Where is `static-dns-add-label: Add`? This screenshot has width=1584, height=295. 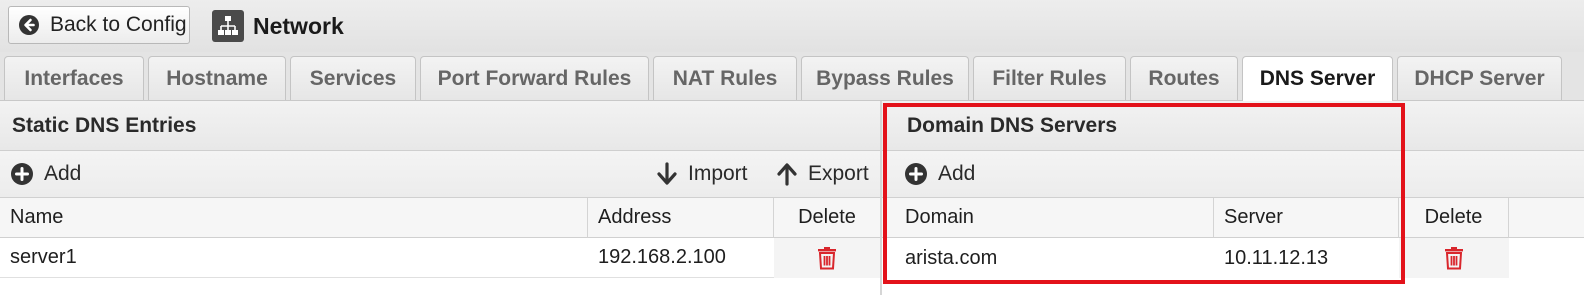
static-dns-add-label: Add is located at coordinates (63, 173).